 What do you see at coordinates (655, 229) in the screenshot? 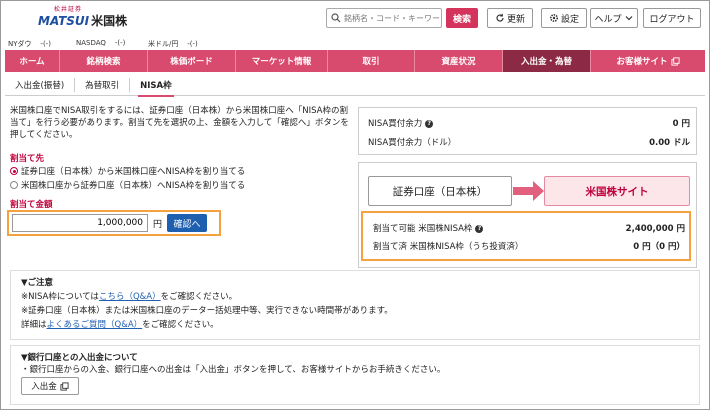
I see `allocatable-value: 2,400,000 円` at bounding box center [655, 229].